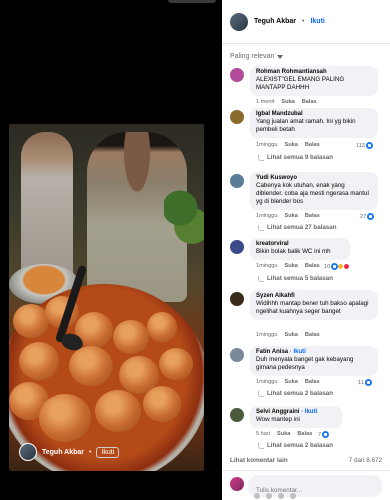 The image size is (390, 500). Describe the element at coordinates (265, 102) in the screenshot. I see `comment-time: 1 menit` at that location.